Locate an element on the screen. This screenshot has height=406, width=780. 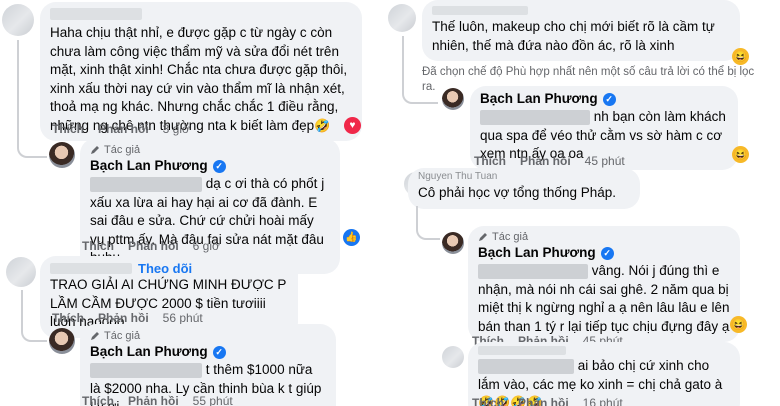
panel-divider is located at coordinates (377, 203).